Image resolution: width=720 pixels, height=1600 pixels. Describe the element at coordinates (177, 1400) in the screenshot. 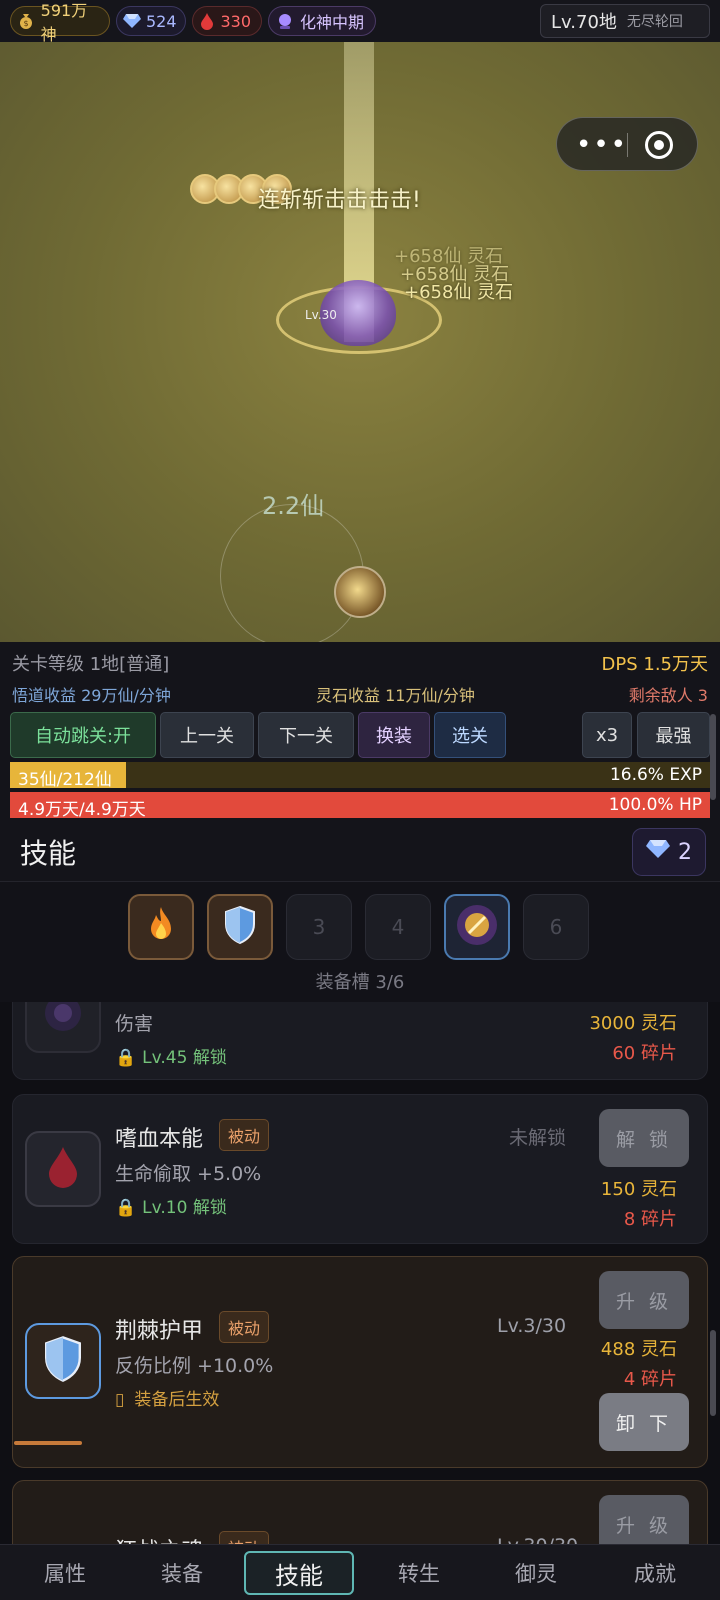

I see `equip-note-text: 装备后生效` at that location.